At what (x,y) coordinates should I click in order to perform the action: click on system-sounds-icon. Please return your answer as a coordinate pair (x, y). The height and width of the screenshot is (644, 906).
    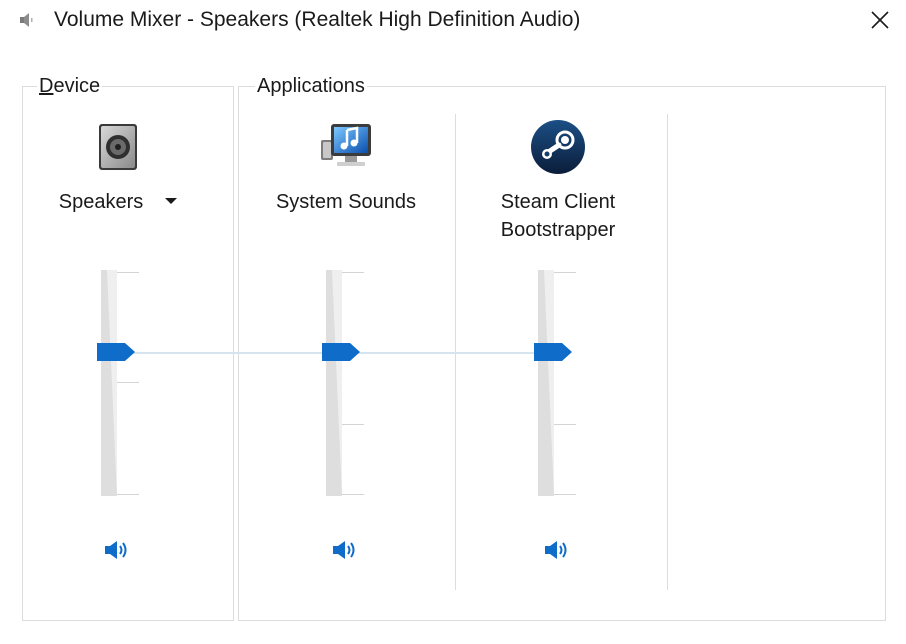
    Looking at the image, I should click on (346, 145).